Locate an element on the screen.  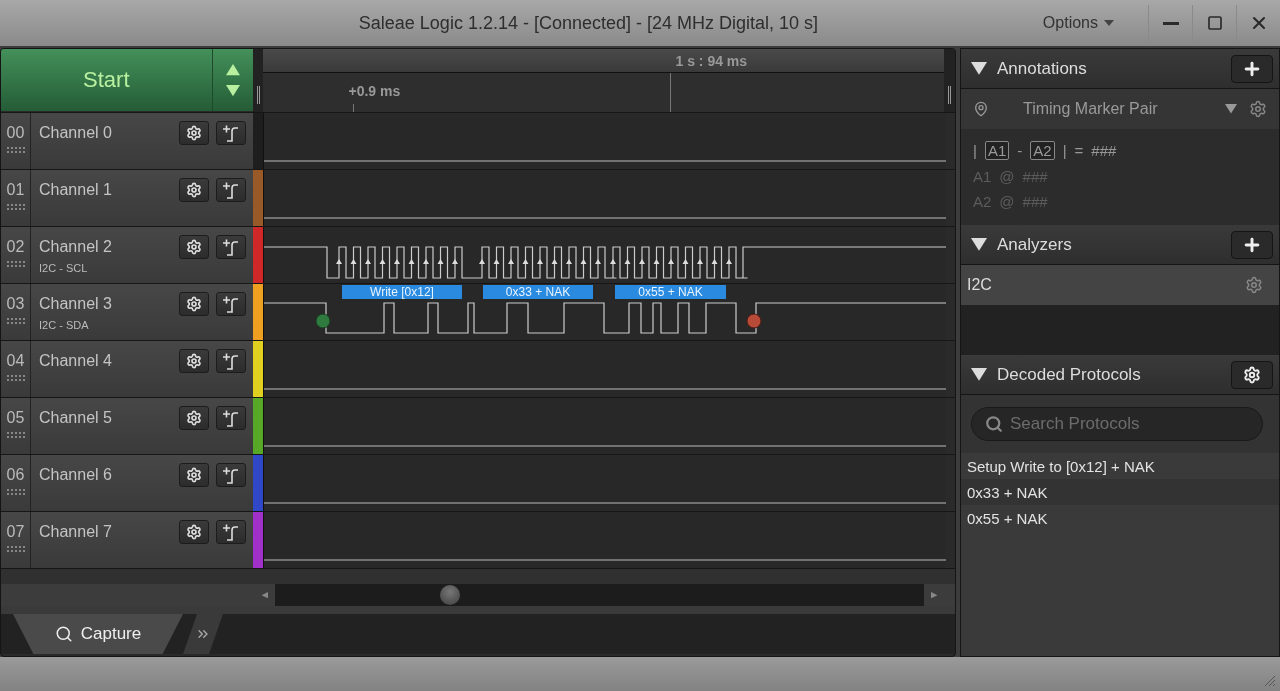
analyzer-label: I2C - SDA is located at coordinates (64, 325).